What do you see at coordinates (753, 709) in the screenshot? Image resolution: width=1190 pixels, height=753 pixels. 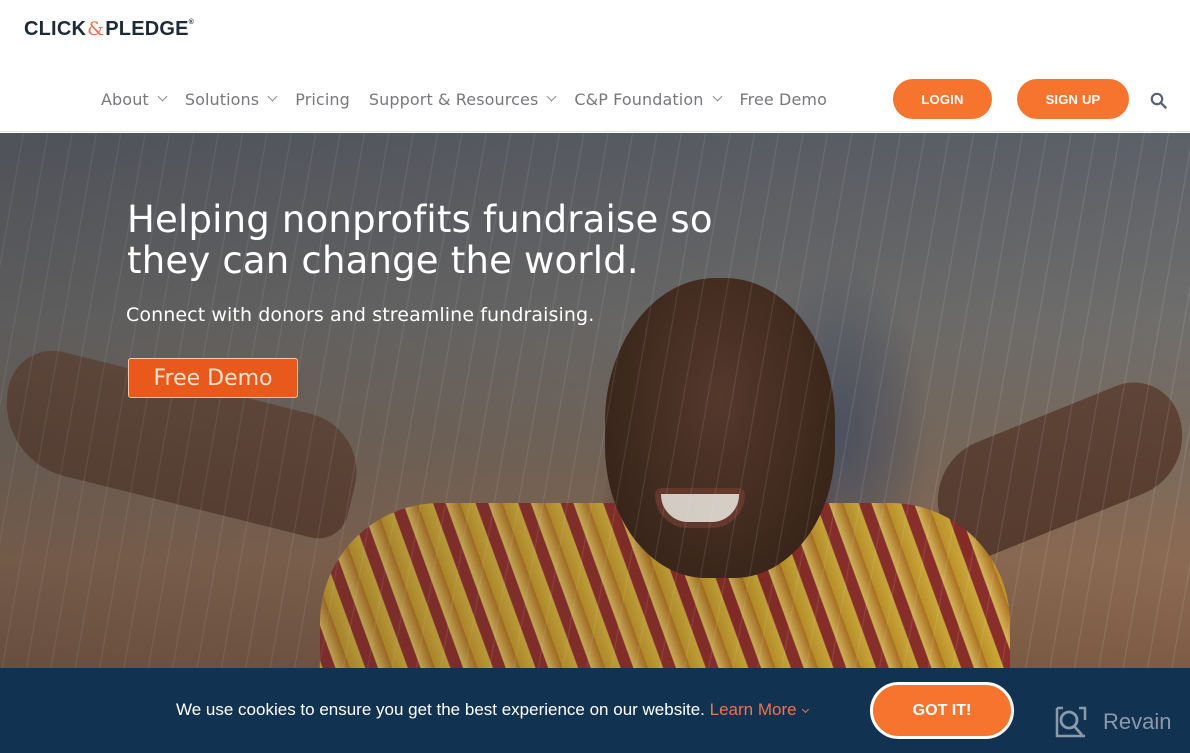 I see `learn-more-label: Learn More` at bounding box center [753, 709].